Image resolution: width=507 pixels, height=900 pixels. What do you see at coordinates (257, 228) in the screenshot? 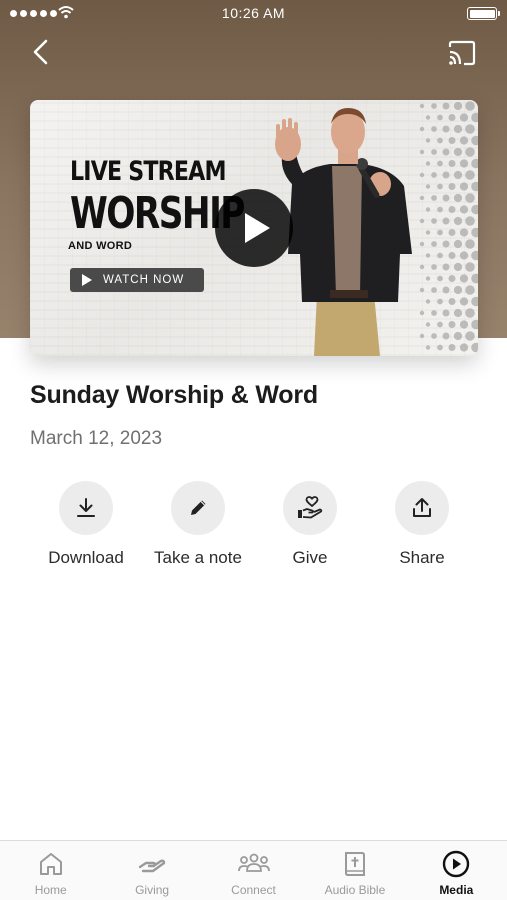
I see `play-icon` at bounding box center [257, 228].